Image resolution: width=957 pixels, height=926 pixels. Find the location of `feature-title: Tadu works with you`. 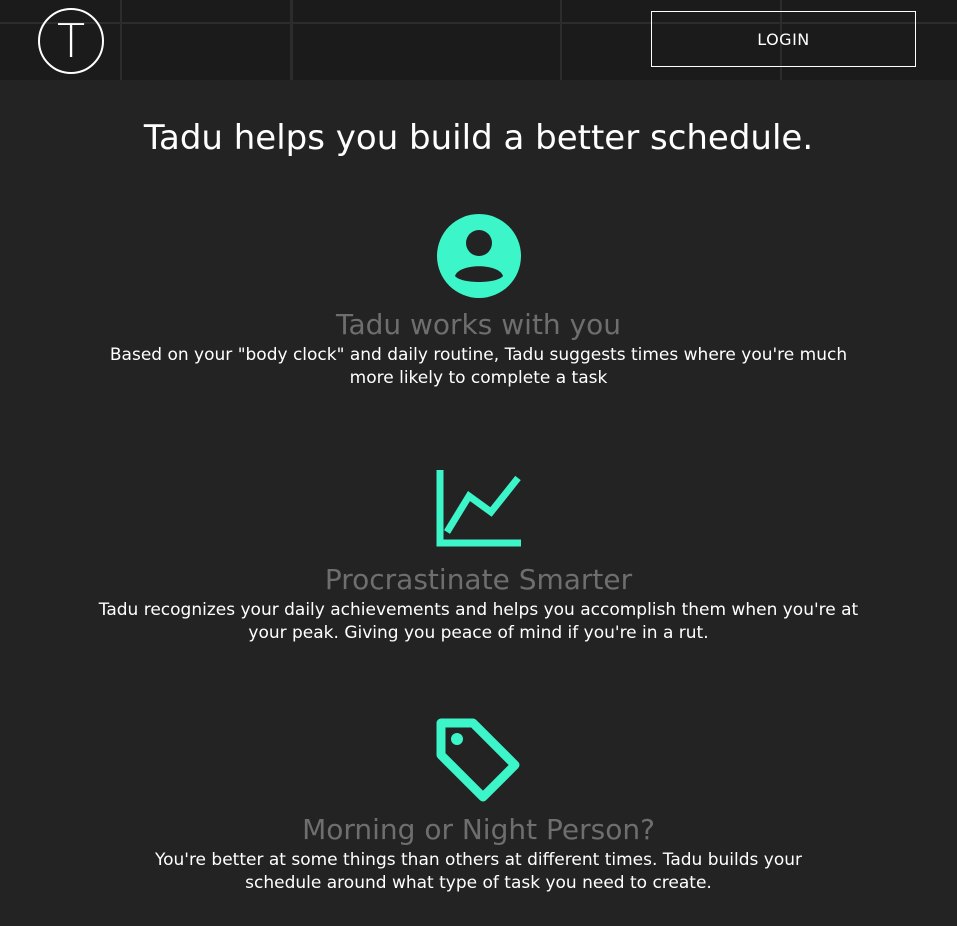

feature-title: Tadu works with you is located at coordinates (478, 324).